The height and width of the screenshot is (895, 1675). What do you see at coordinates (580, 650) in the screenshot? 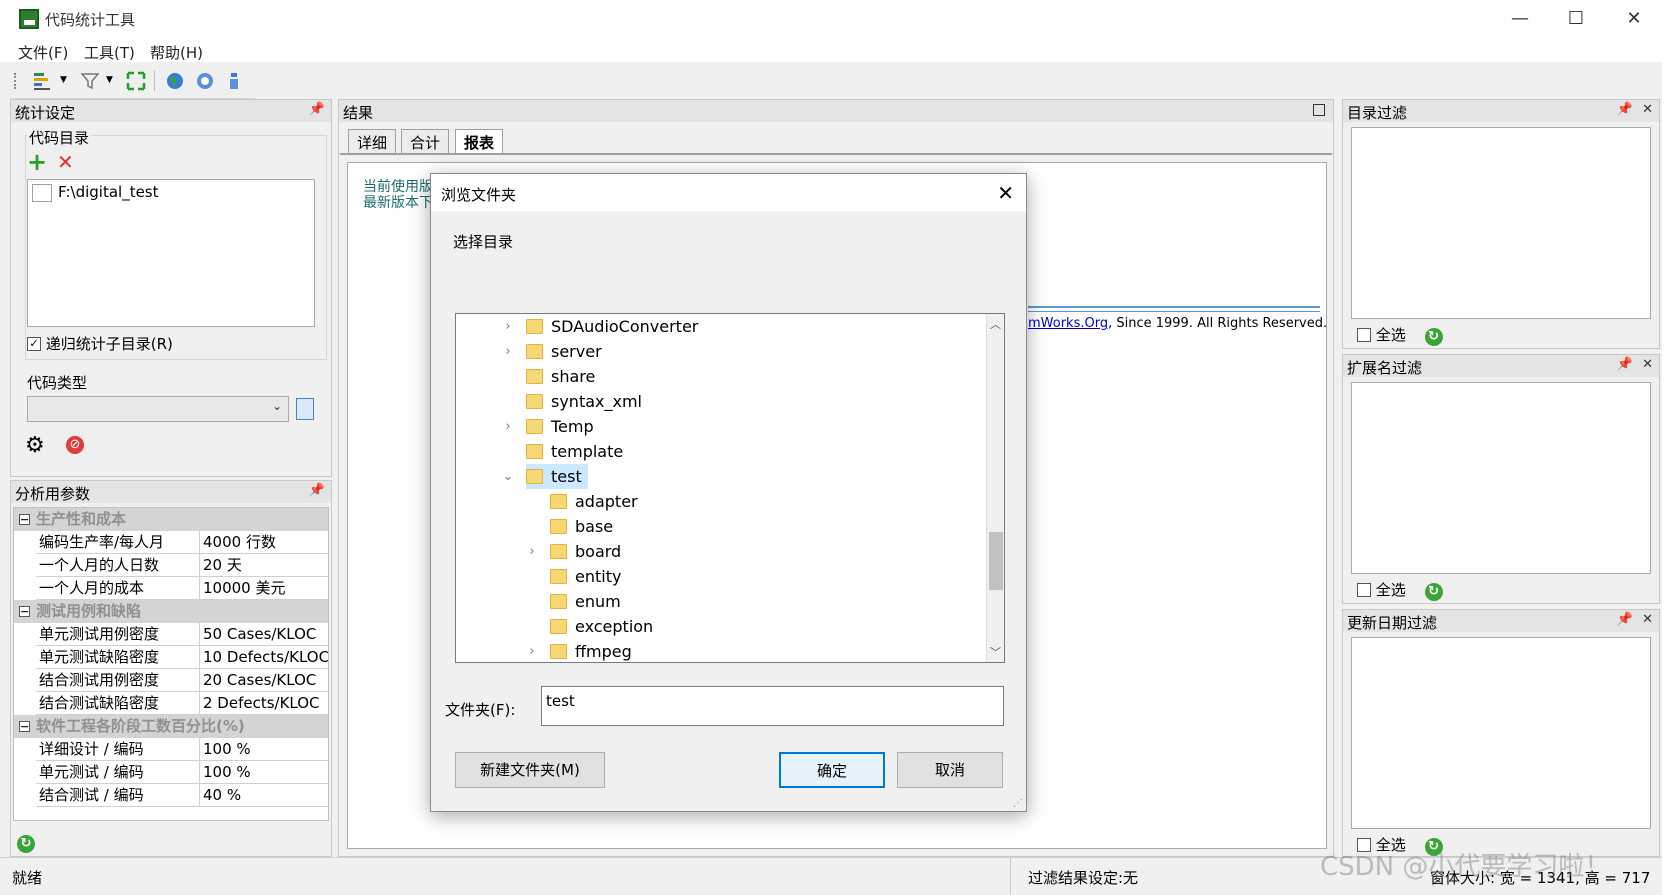
I see `tree-item: › ffmpeg` at bounding box center [580, 650].